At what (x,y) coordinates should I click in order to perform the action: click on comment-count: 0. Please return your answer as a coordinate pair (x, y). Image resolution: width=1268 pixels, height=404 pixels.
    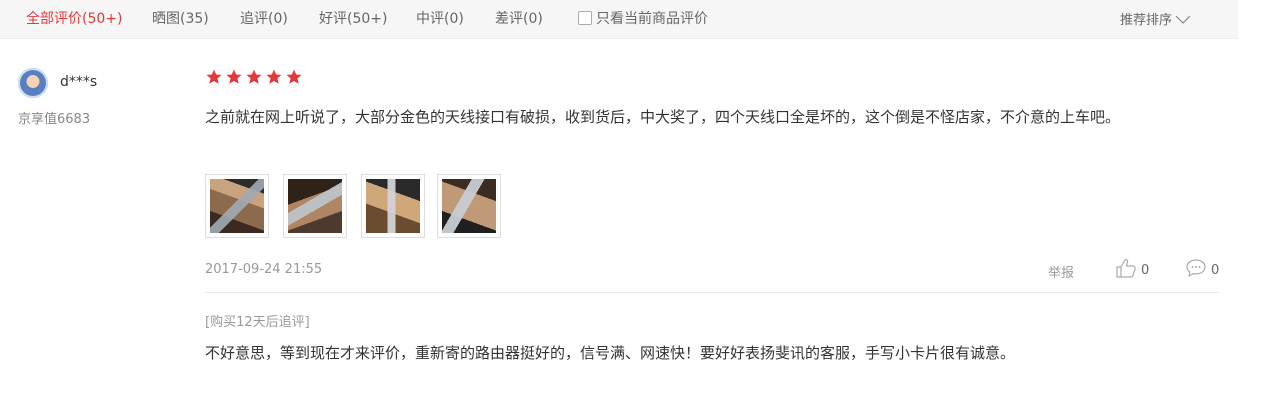
    Looking at the image, I should click on (1215, 270).